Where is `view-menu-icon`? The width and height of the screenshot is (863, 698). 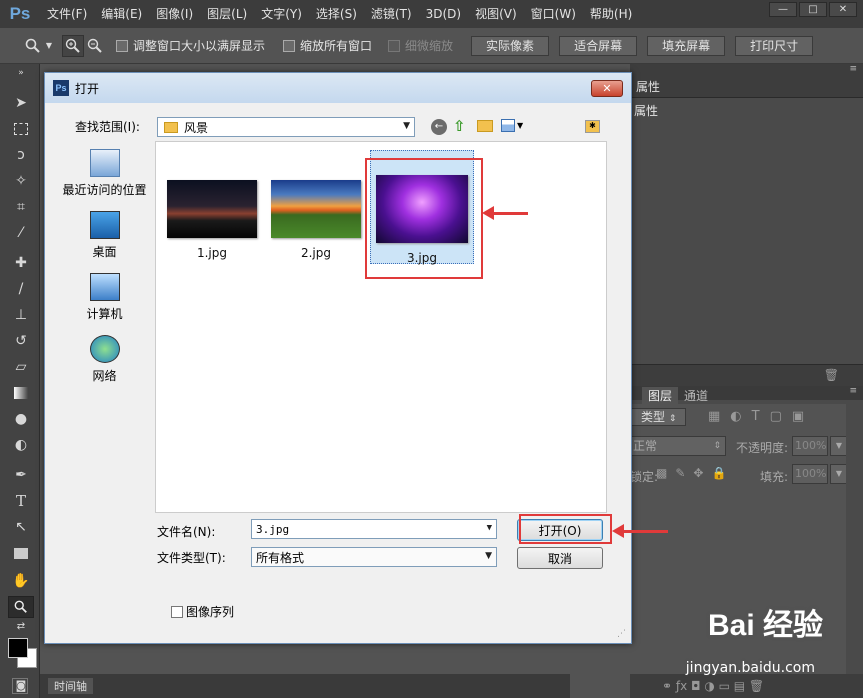 view-menu-icon is located at coordinates (508, 125).